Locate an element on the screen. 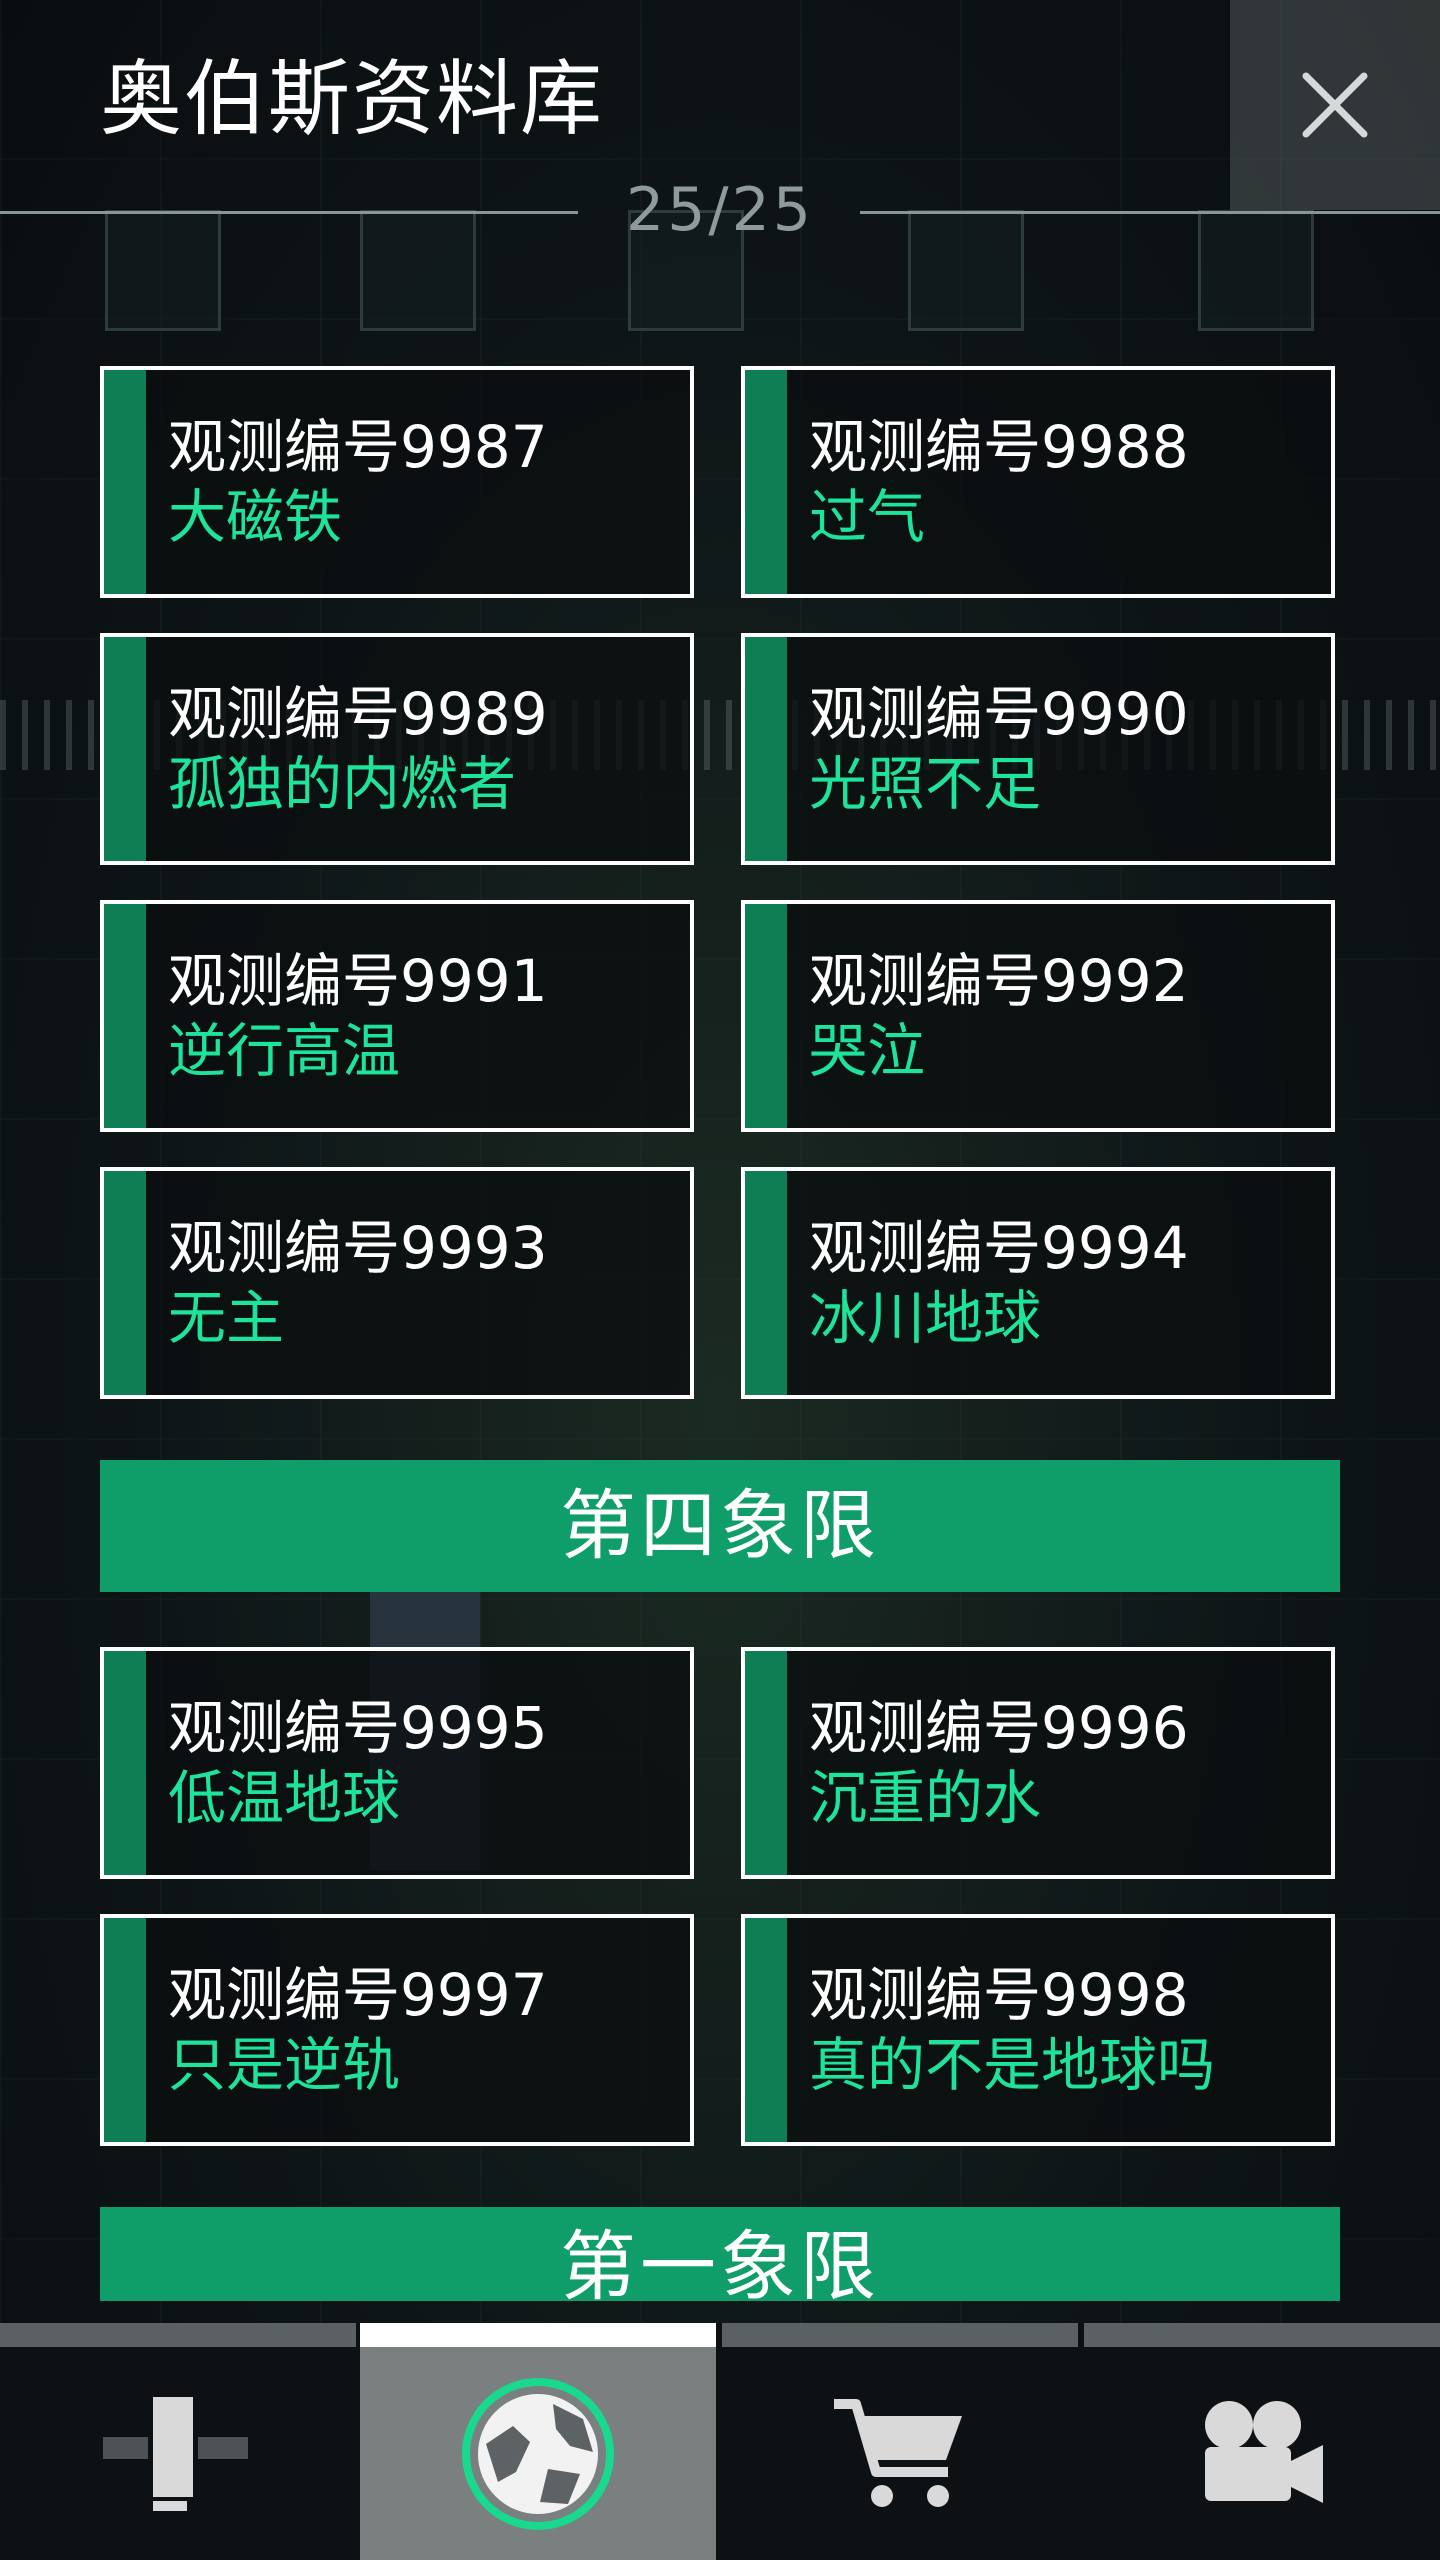  page-title: 奥伯斯资料库 is located at coordinates (352, 99).